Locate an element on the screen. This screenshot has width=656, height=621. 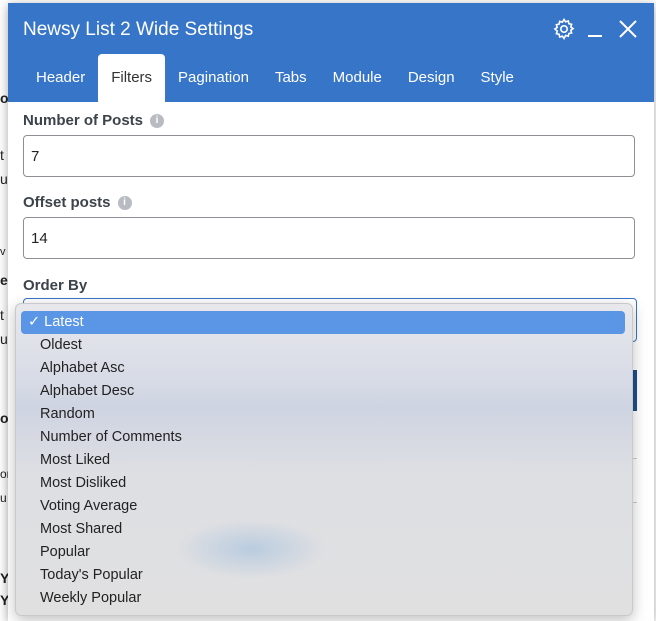
tab-filters: Filters is located at coordinates (132, 78).